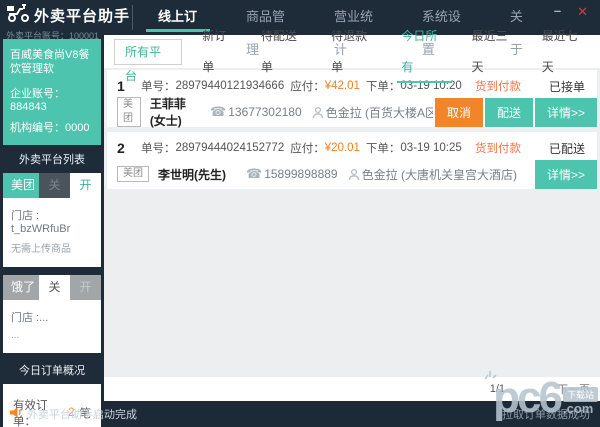 This screenshot has height=427, width=600. I want to click on app-brand: 外卖平台助手 外卖平台账号：100001, so click(67, 20).